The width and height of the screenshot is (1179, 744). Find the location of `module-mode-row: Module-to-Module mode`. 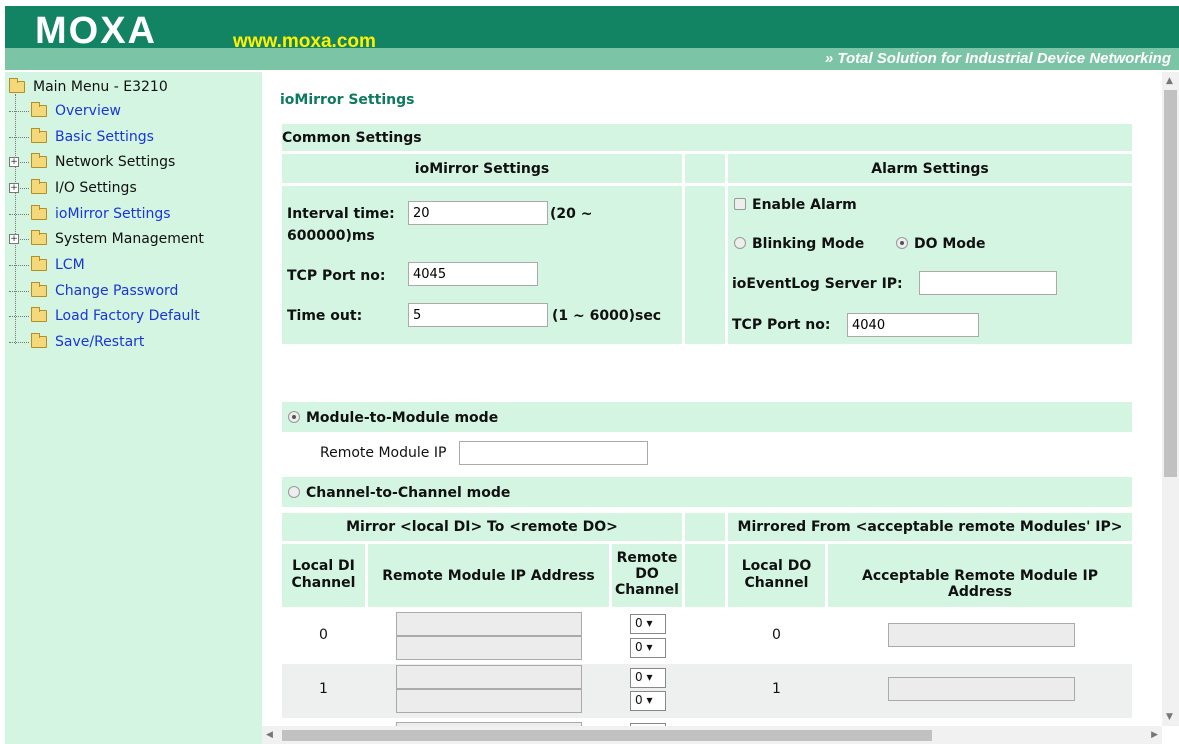

module-mode-row: Module-to-Module mode is located at coordinates (707, 417).